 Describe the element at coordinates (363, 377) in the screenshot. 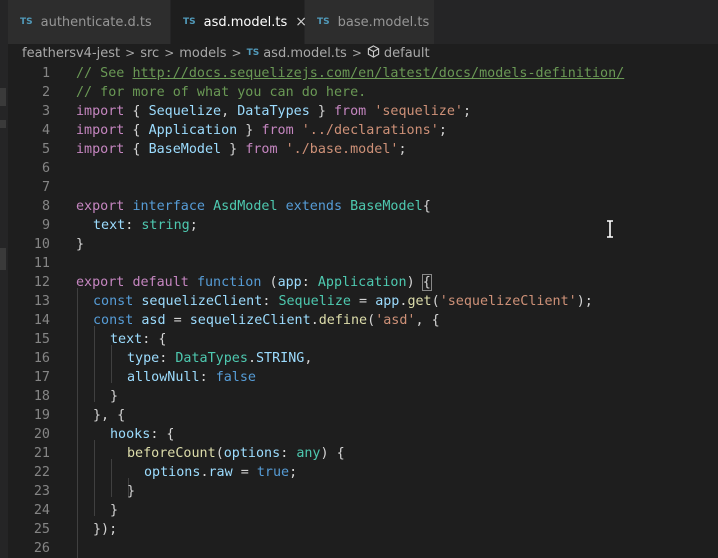

I see `code-line: 17 allowNull: false` at that location.